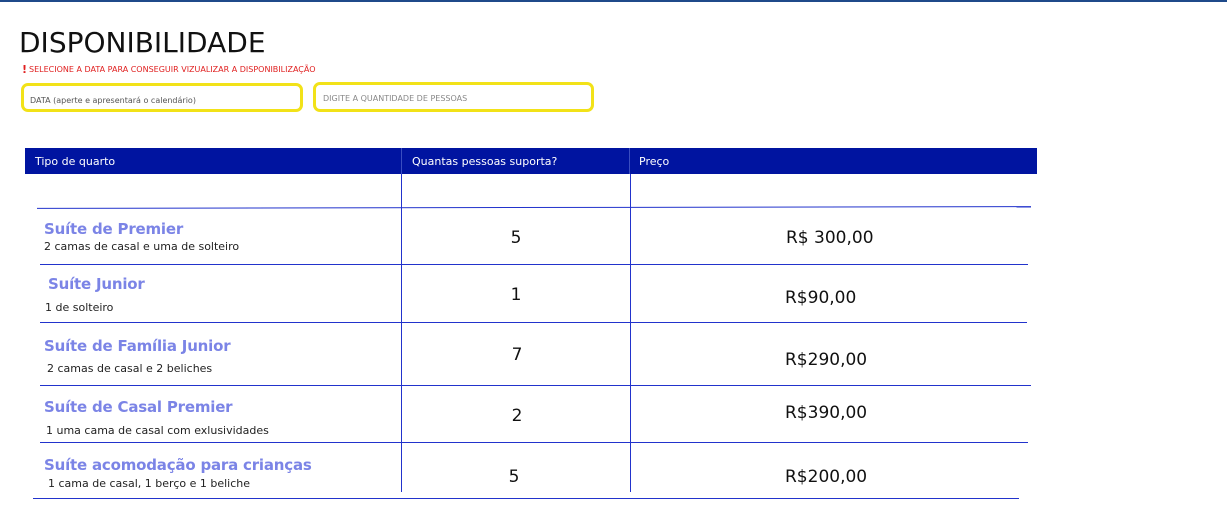 The width and height of the screenshot is (1227, 527). Describe the element at coordinates (830, 238) in the screenshot. I see `room-price: R$ 300,00` at that location.